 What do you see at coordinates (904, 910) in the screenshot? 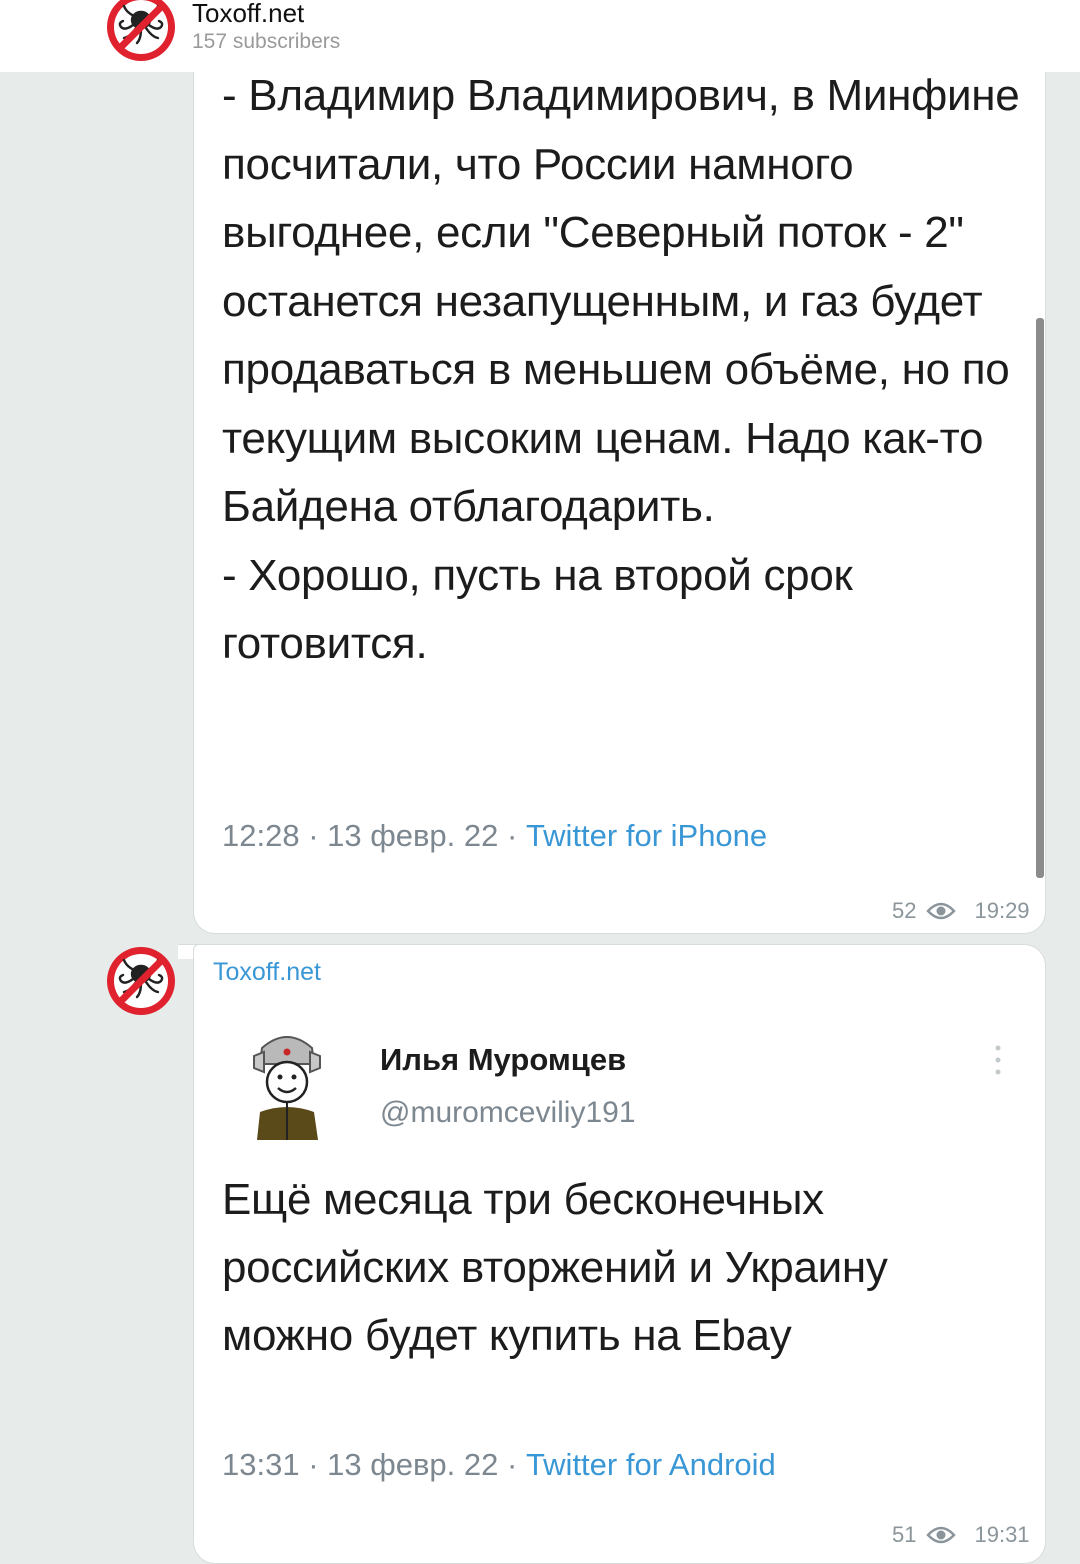
I see `view-count: 52` at bounding box center [904, 910].